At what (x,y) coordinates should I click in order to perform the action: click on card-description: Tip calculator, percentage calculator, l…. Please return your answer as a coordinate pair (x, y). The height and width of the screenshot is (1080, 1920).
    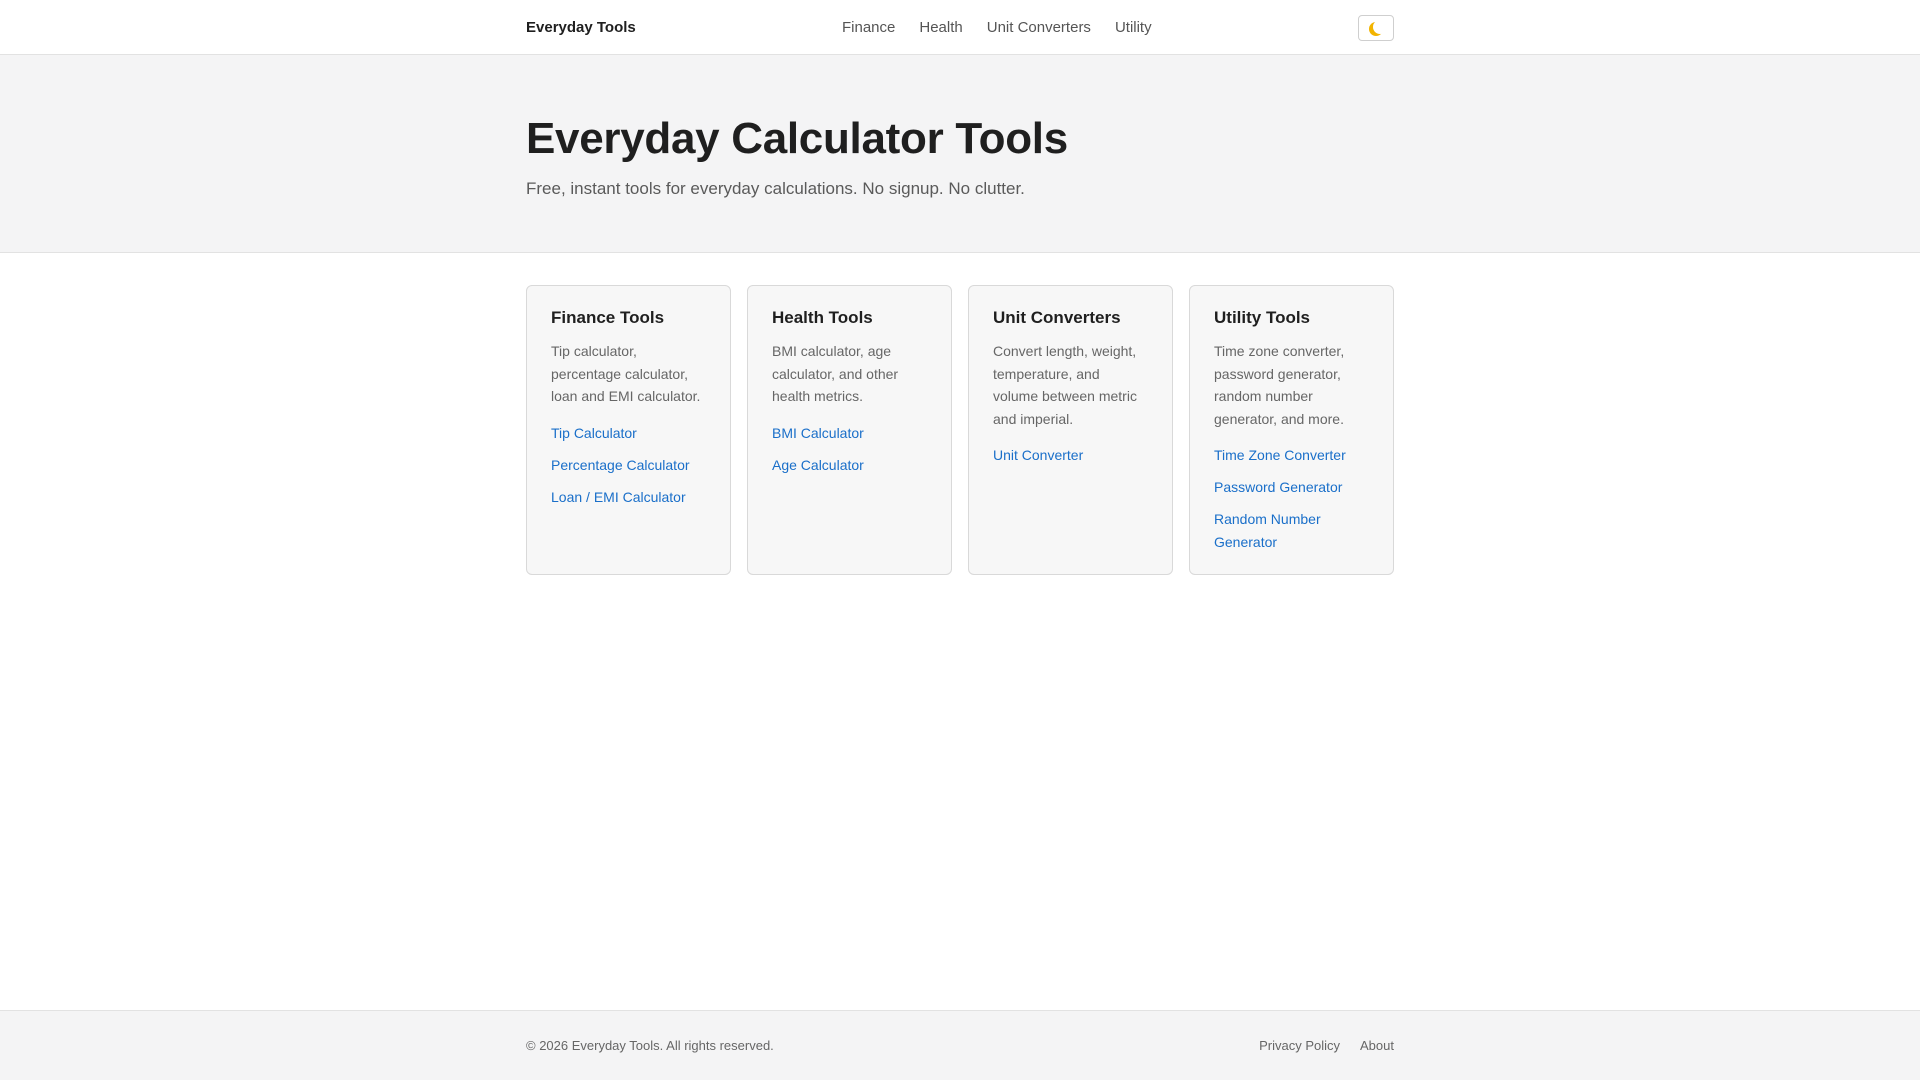
    Looking at the image, I should click on (626, 373).